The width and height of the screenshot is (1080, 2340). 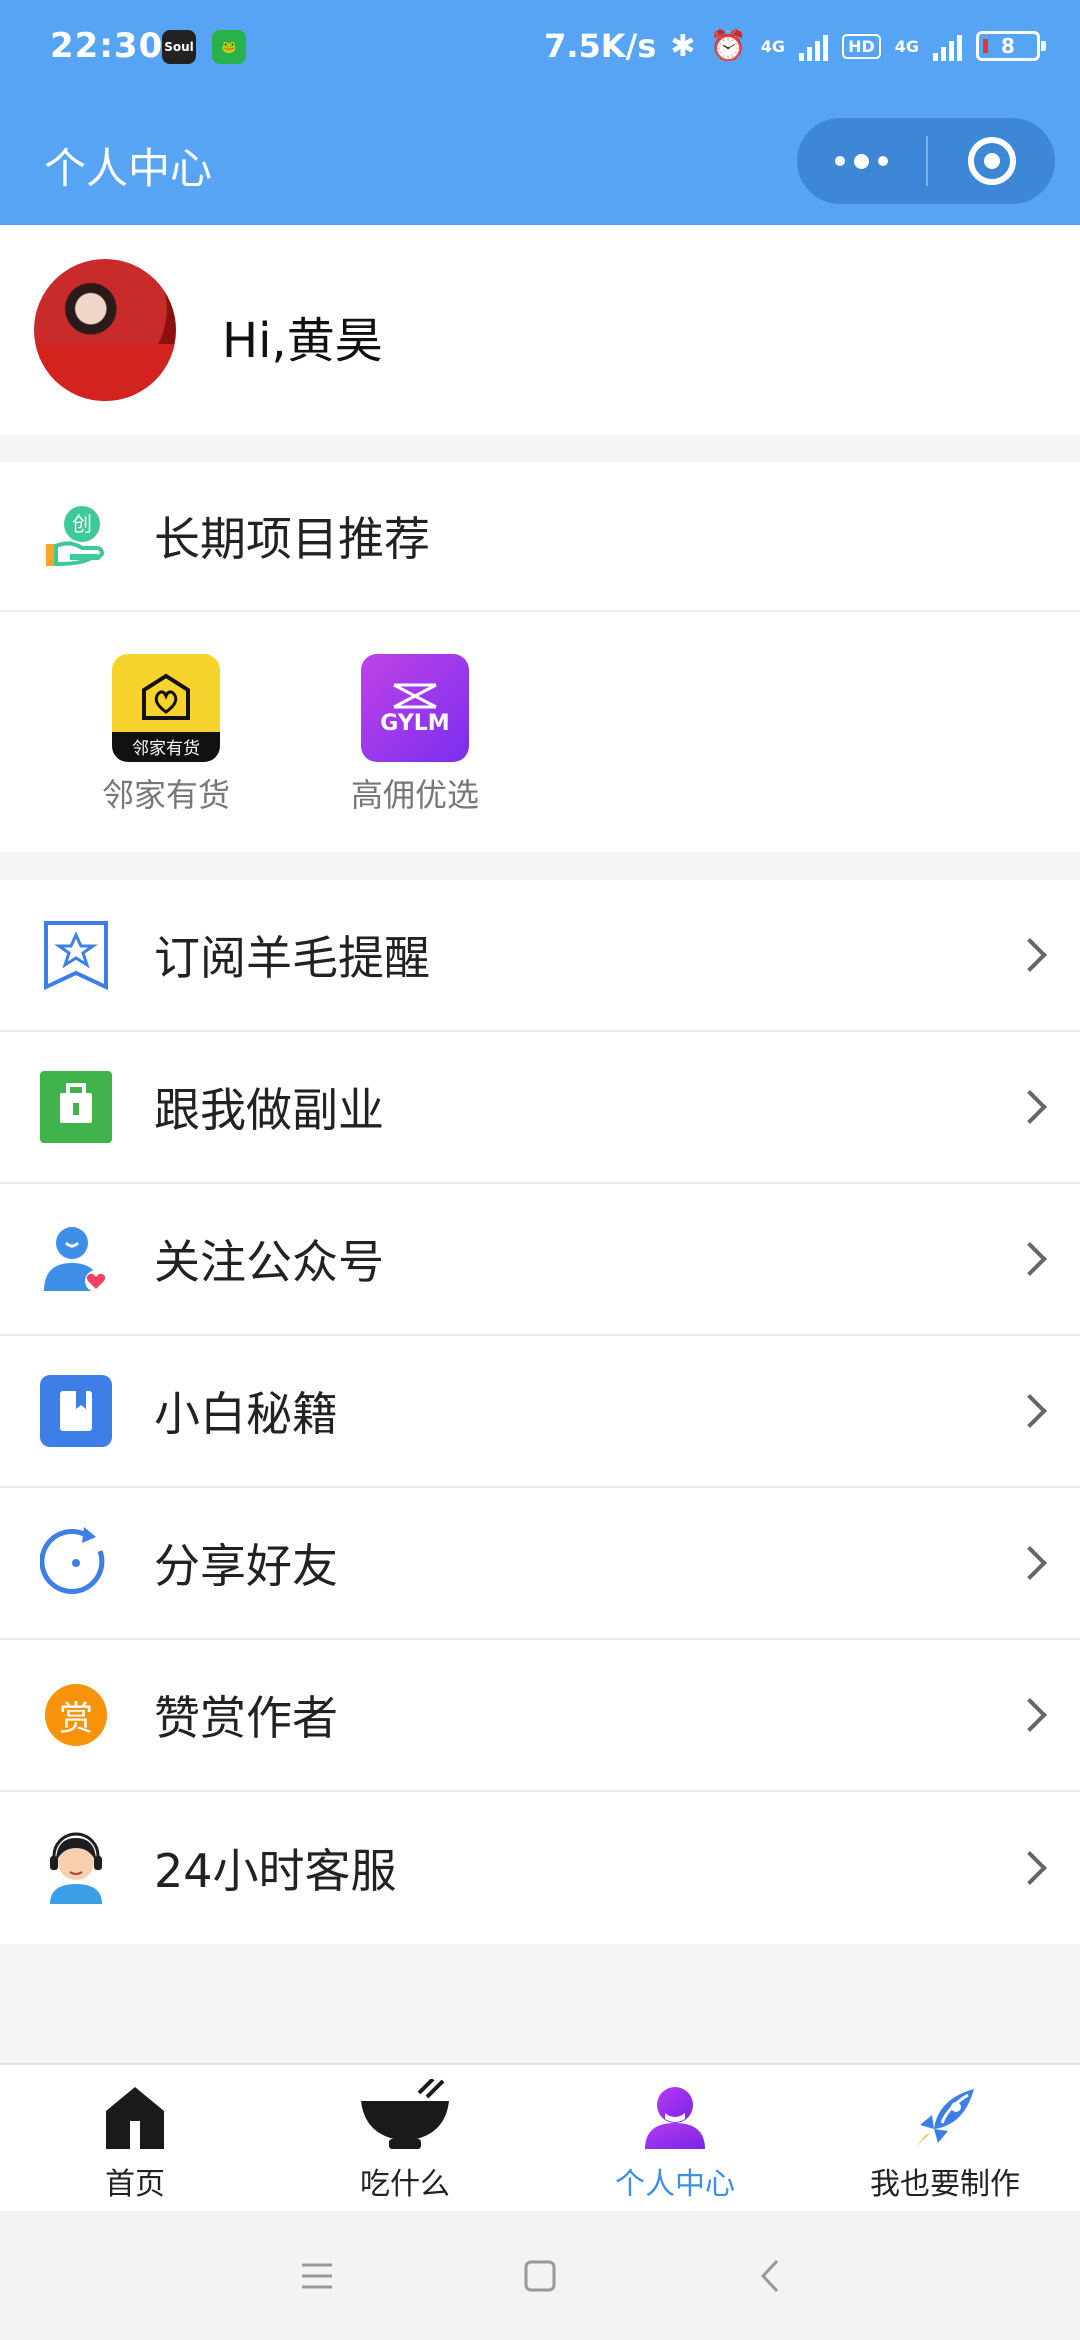 I want to click on gylm-logo-text: GYLM, so click(x=415, y=723).